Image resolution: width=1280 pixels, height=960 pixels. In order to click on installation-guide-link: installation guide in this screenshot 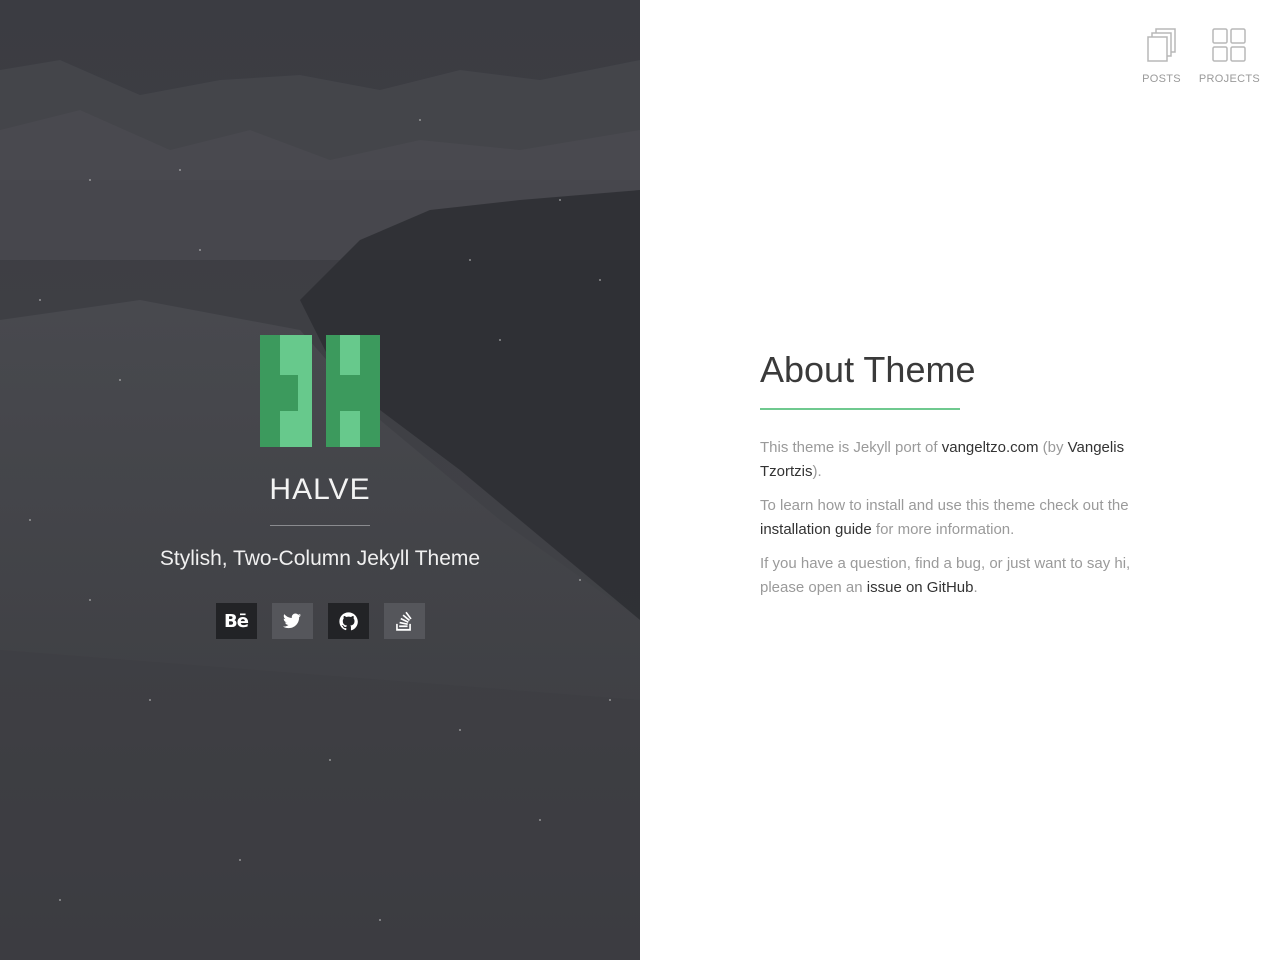, I will do `click(816, 529)`.